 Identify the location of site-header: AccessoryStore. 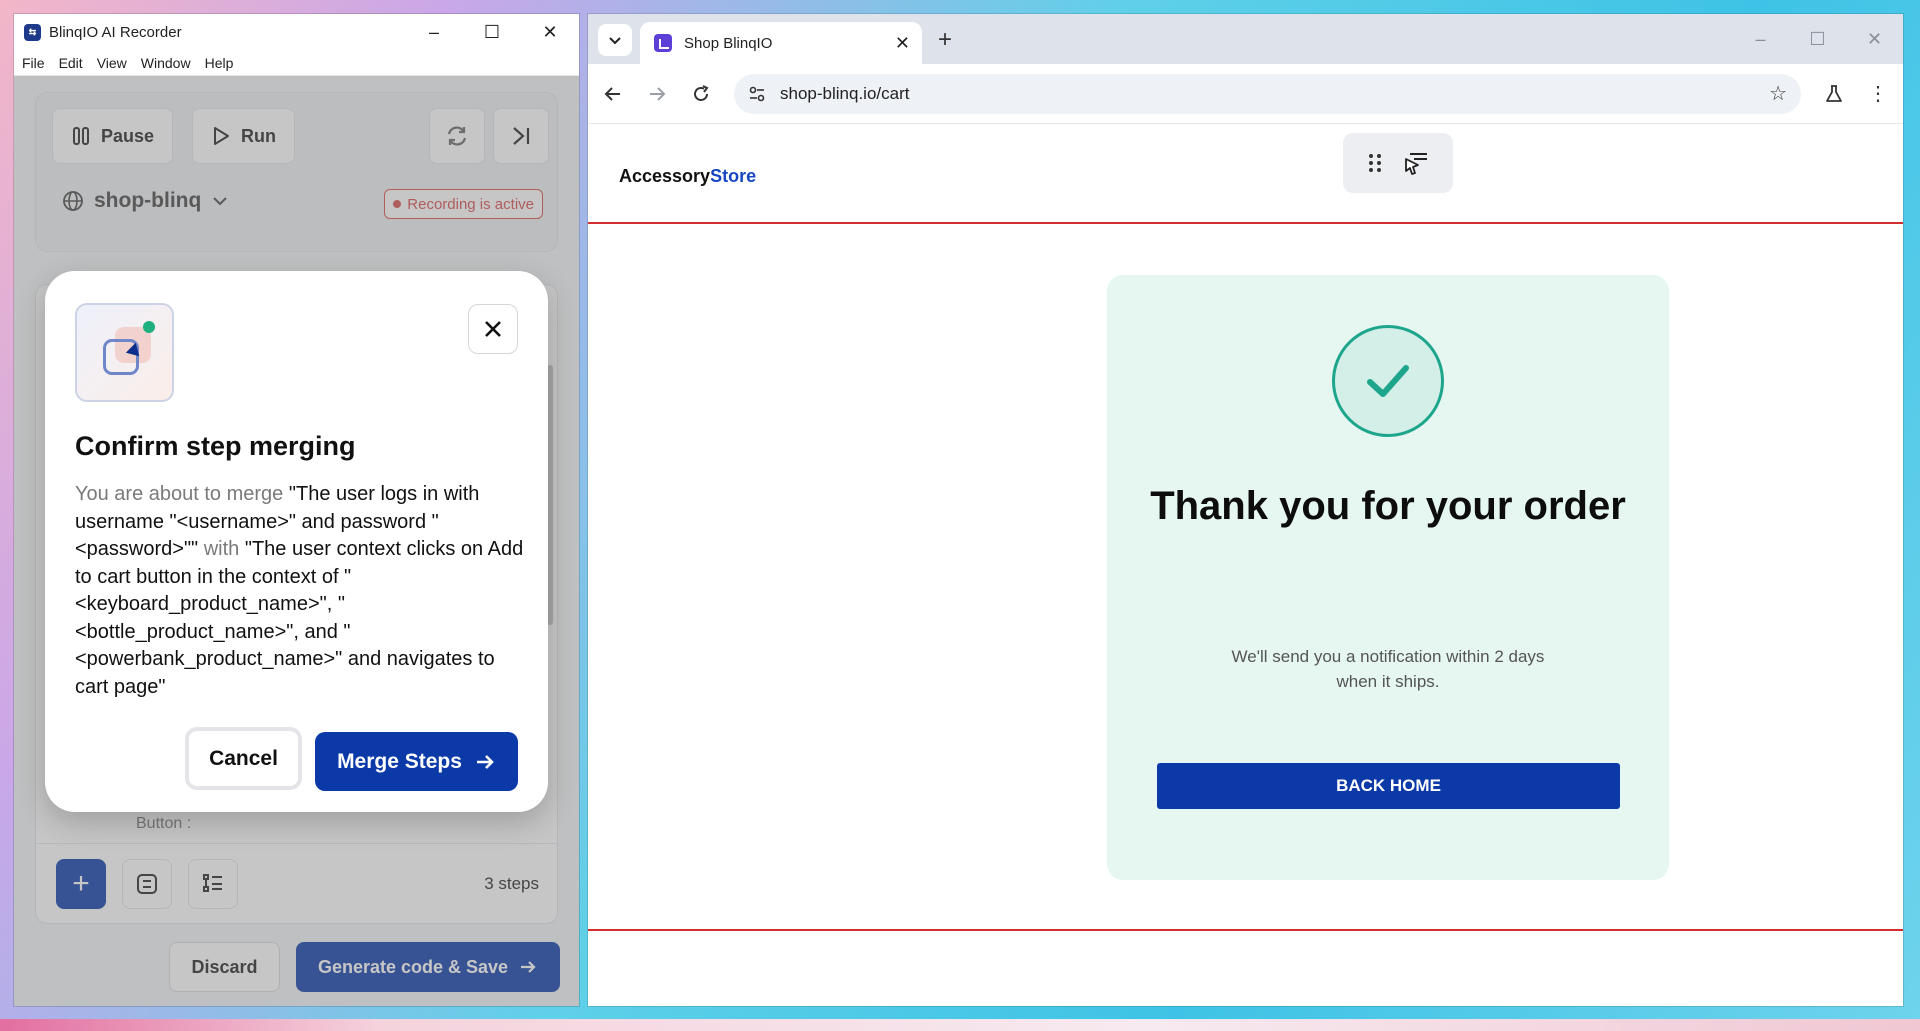
(1245, 174).